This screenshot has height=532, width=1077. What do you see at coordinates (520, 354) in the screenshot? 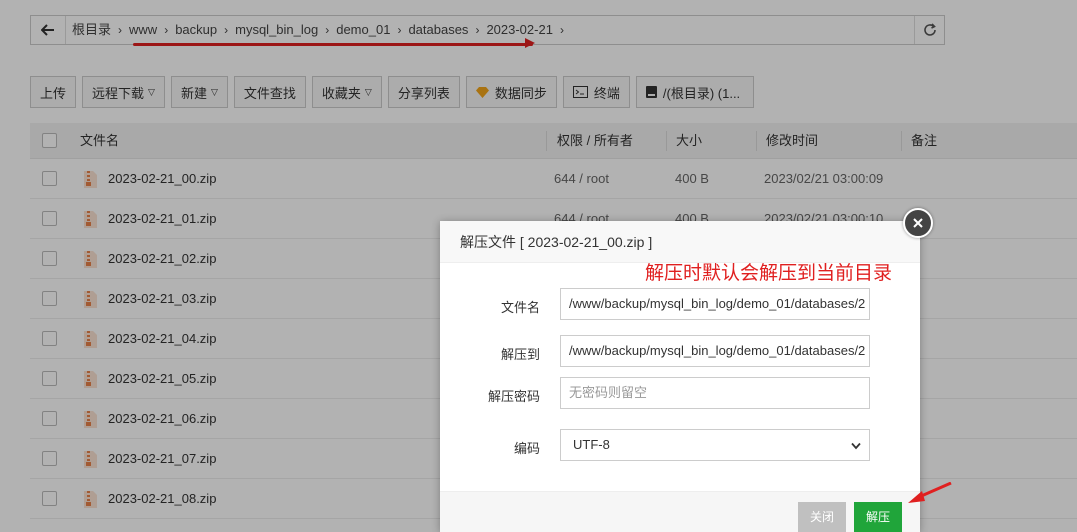
I see `extract-to-label: 解压到` at bounding box center [520, 354].